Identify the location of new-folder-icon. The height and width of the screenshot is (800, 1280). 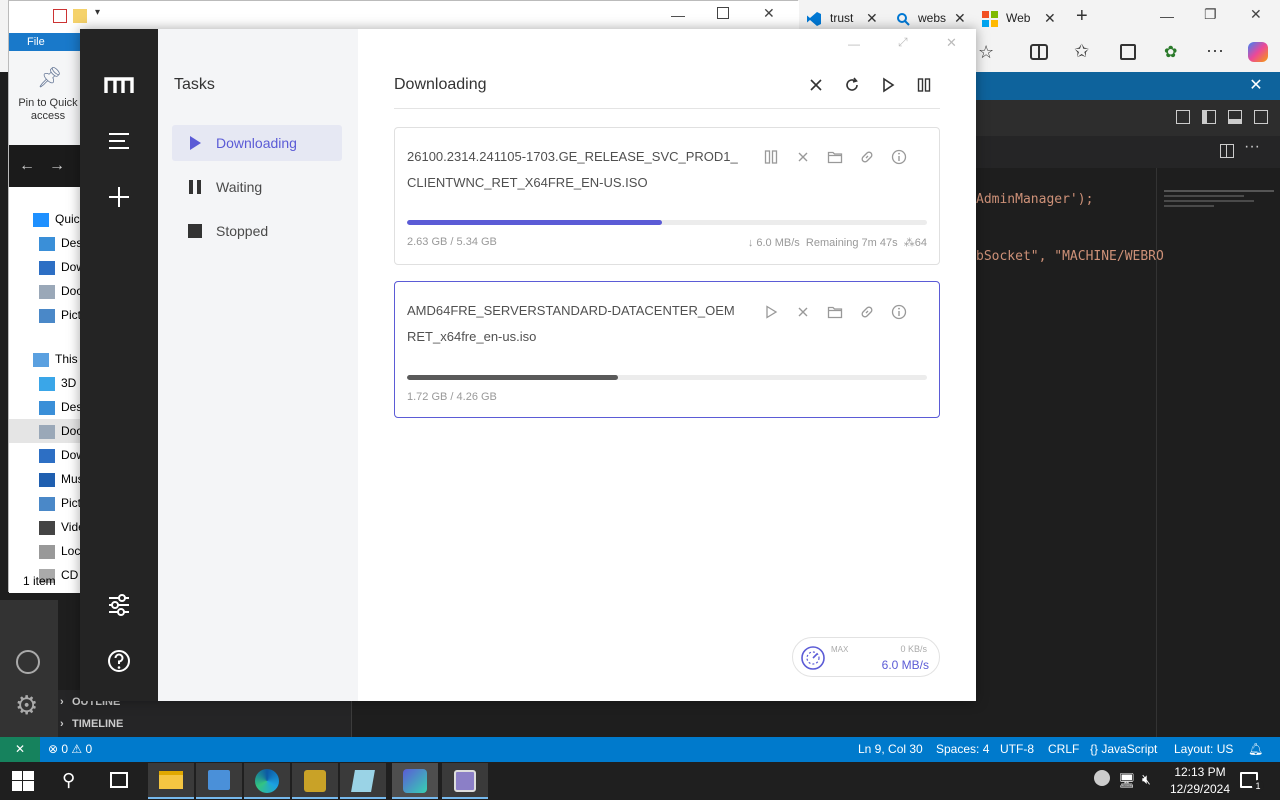
(80, 16).